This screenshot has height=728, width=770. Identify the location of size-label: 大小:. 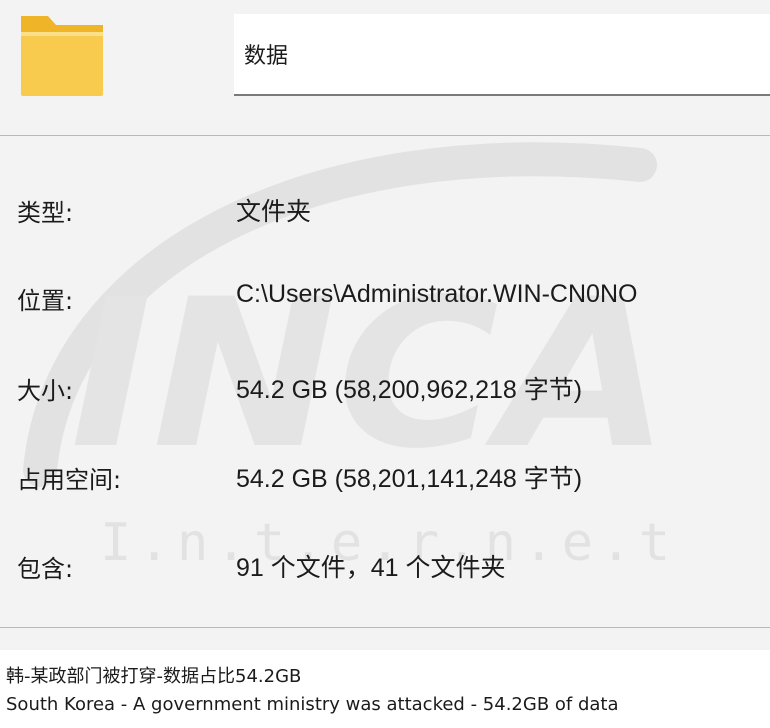
(45, 391).